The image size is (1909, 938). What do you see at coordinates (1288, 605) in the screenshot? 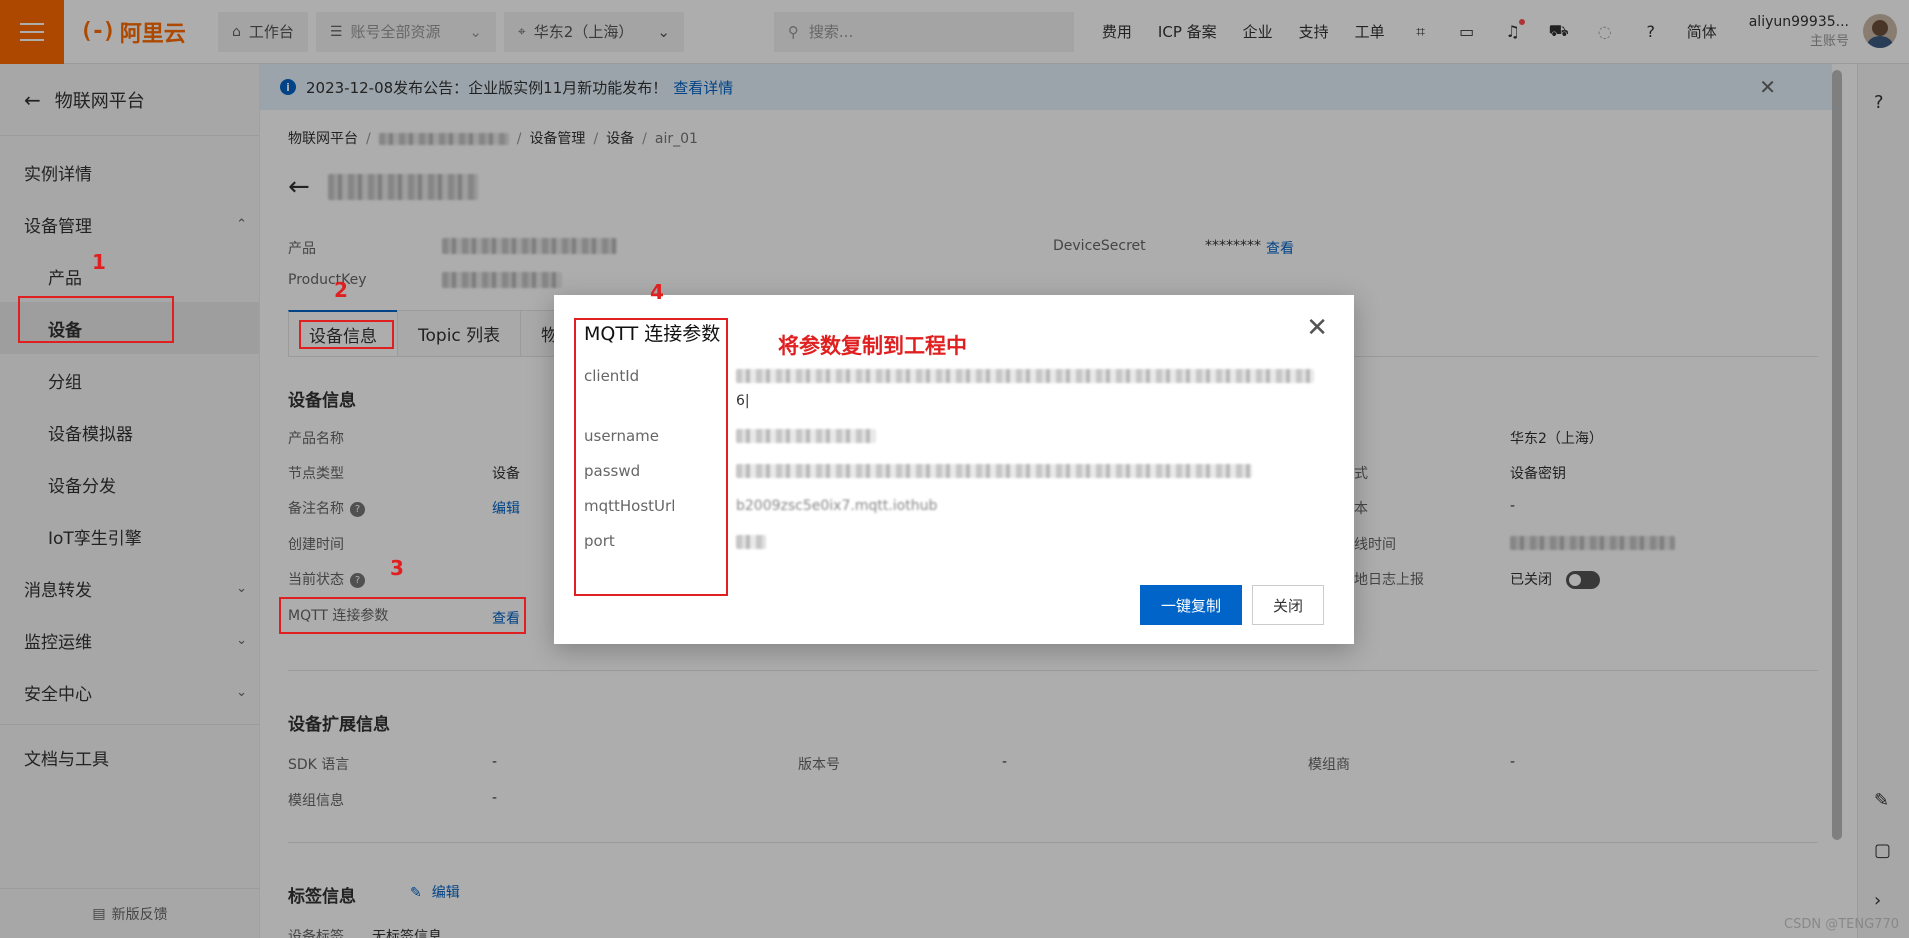
I see `close-button: 关闭` at bounding box center [1288, 605].